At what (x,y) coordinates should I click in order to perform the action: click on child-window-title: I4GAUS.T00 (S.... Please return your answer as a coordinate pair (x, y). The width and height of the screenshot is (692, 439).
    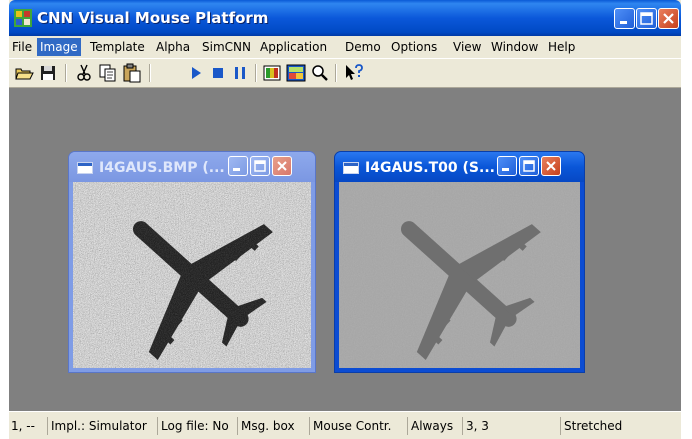
    Looking at the image, I should click on (430, 168).